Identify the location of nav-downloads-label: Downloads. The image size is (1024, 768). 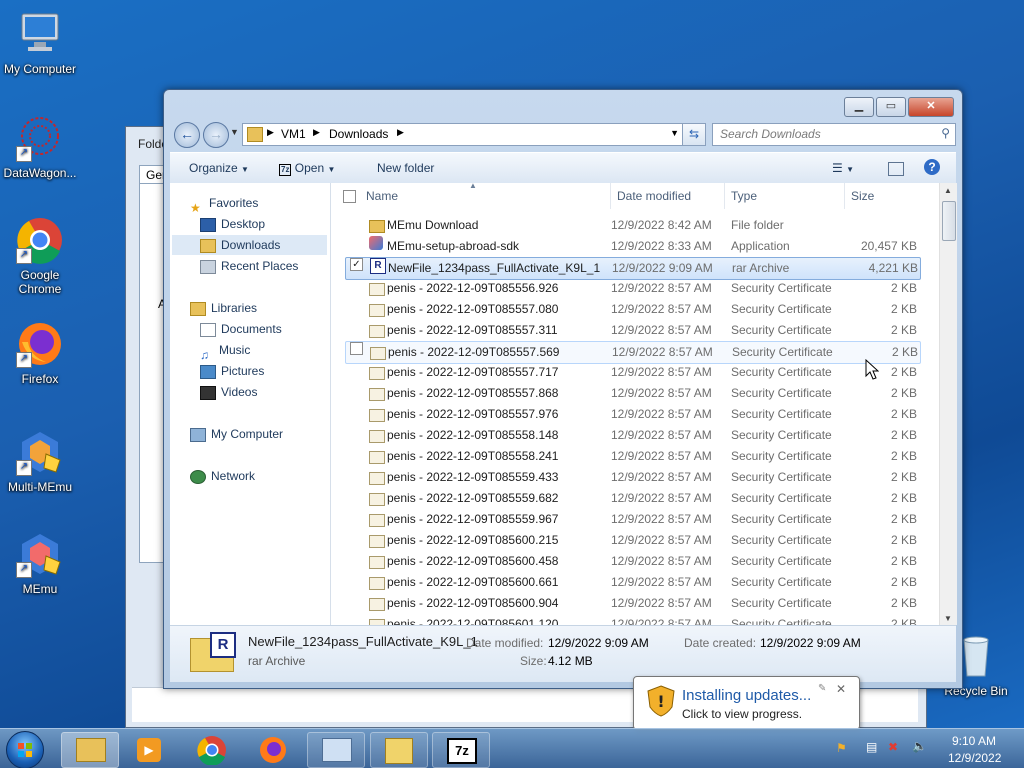
(251, 245).